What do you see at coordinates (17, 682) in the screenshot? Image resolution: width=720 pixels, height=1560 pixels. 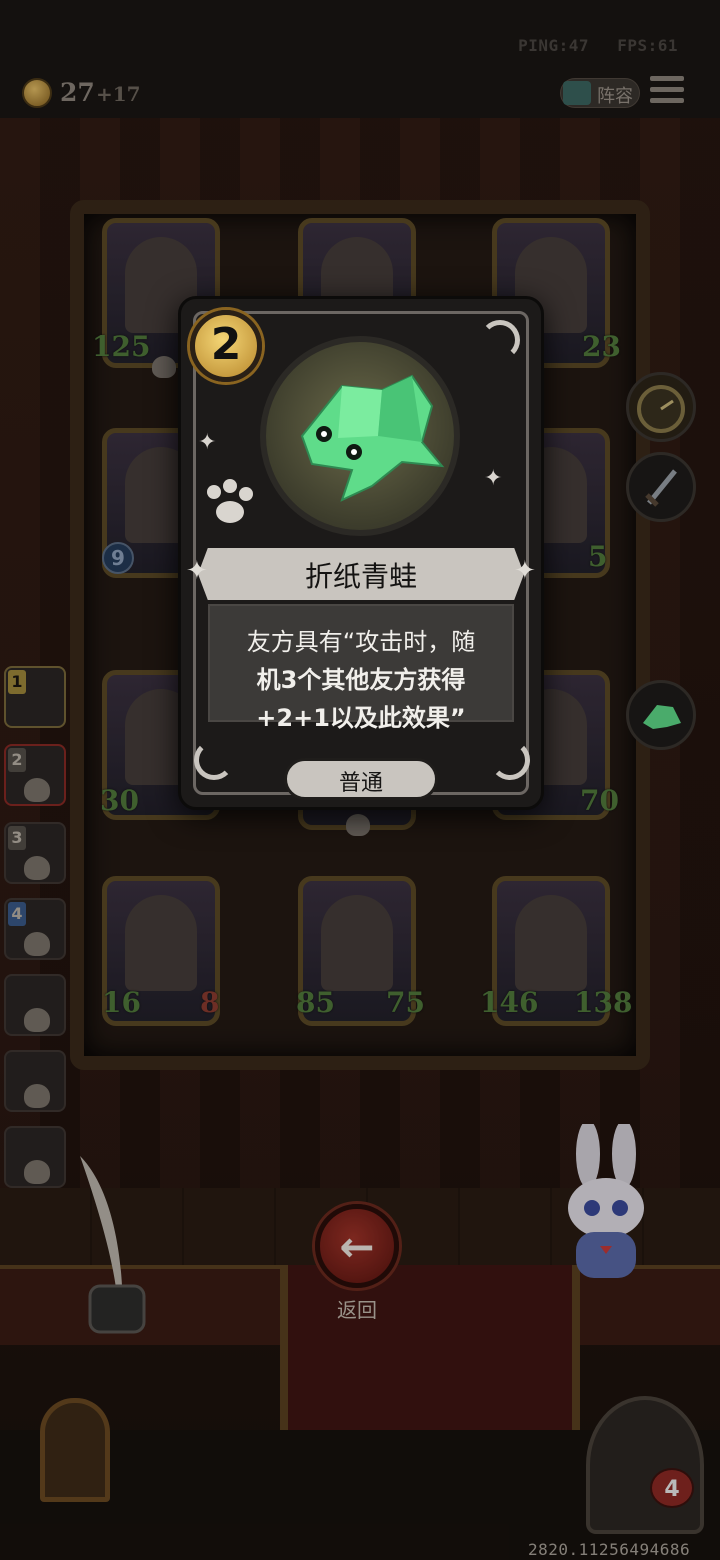 I see `roster-number: 1` at bounding box center [17, 682].